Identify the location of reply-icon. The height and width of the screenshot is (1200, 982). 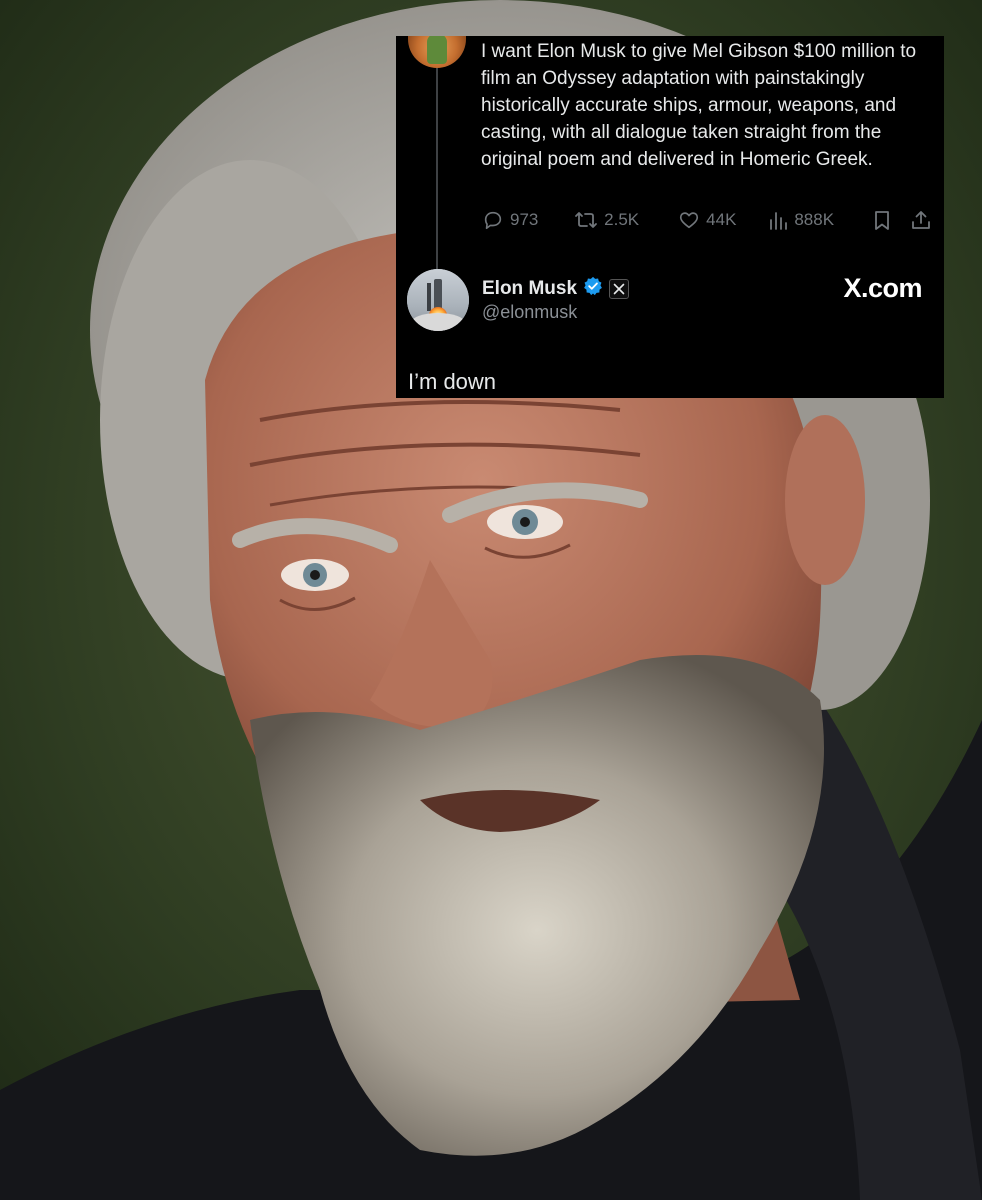
(493, 220).